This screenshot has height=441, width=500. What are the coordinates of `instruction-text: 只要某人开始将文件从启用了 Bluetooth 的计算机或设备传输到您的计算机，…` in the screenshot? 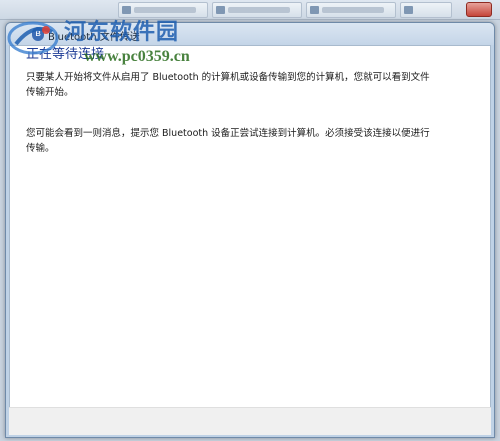 It's located at (228, 85).